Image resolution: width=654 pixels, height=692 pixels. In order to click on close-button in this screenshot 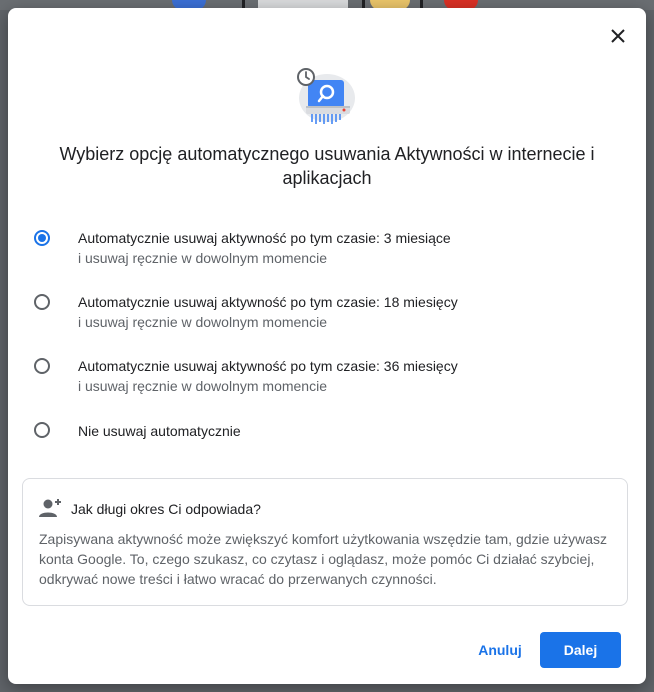, I will do `click(618, 36)`.